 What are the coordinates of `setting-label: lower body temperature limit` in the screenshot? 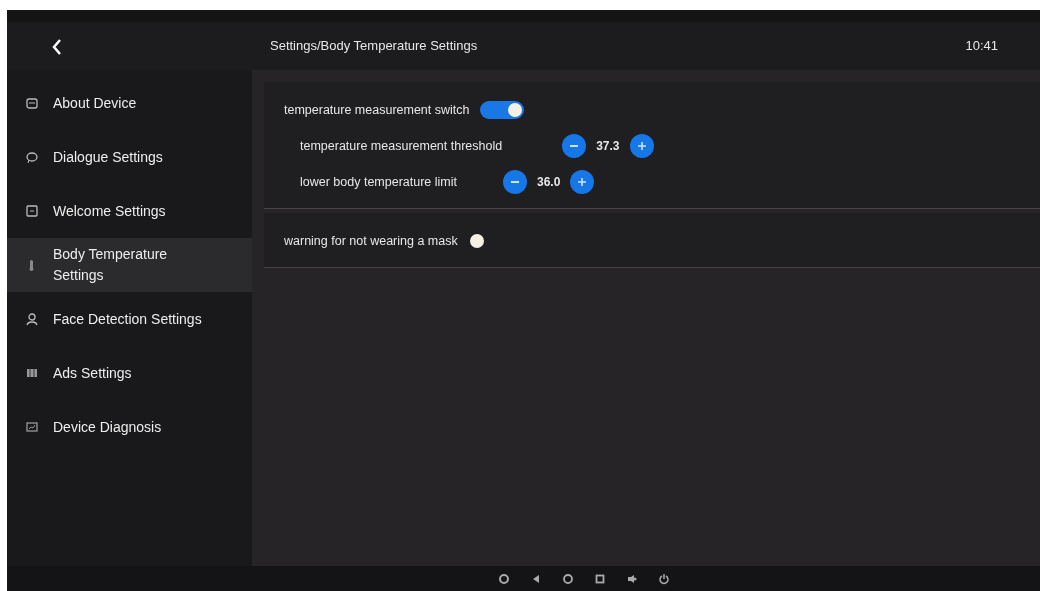 It's located at (378, 182).